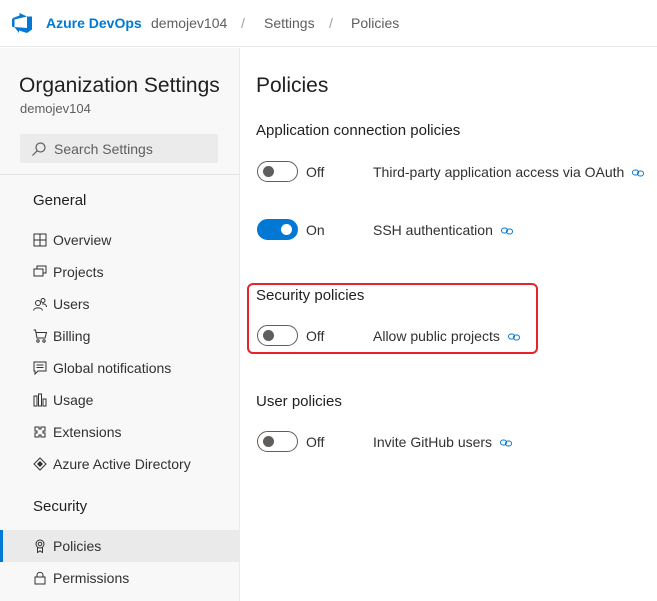 This screenshot has width=657, height=601. What do you see at coordinates (433, 442) in the screenshot?
I see `policy-label-text: Invite GitHub users` at bounding box center [433, 442].